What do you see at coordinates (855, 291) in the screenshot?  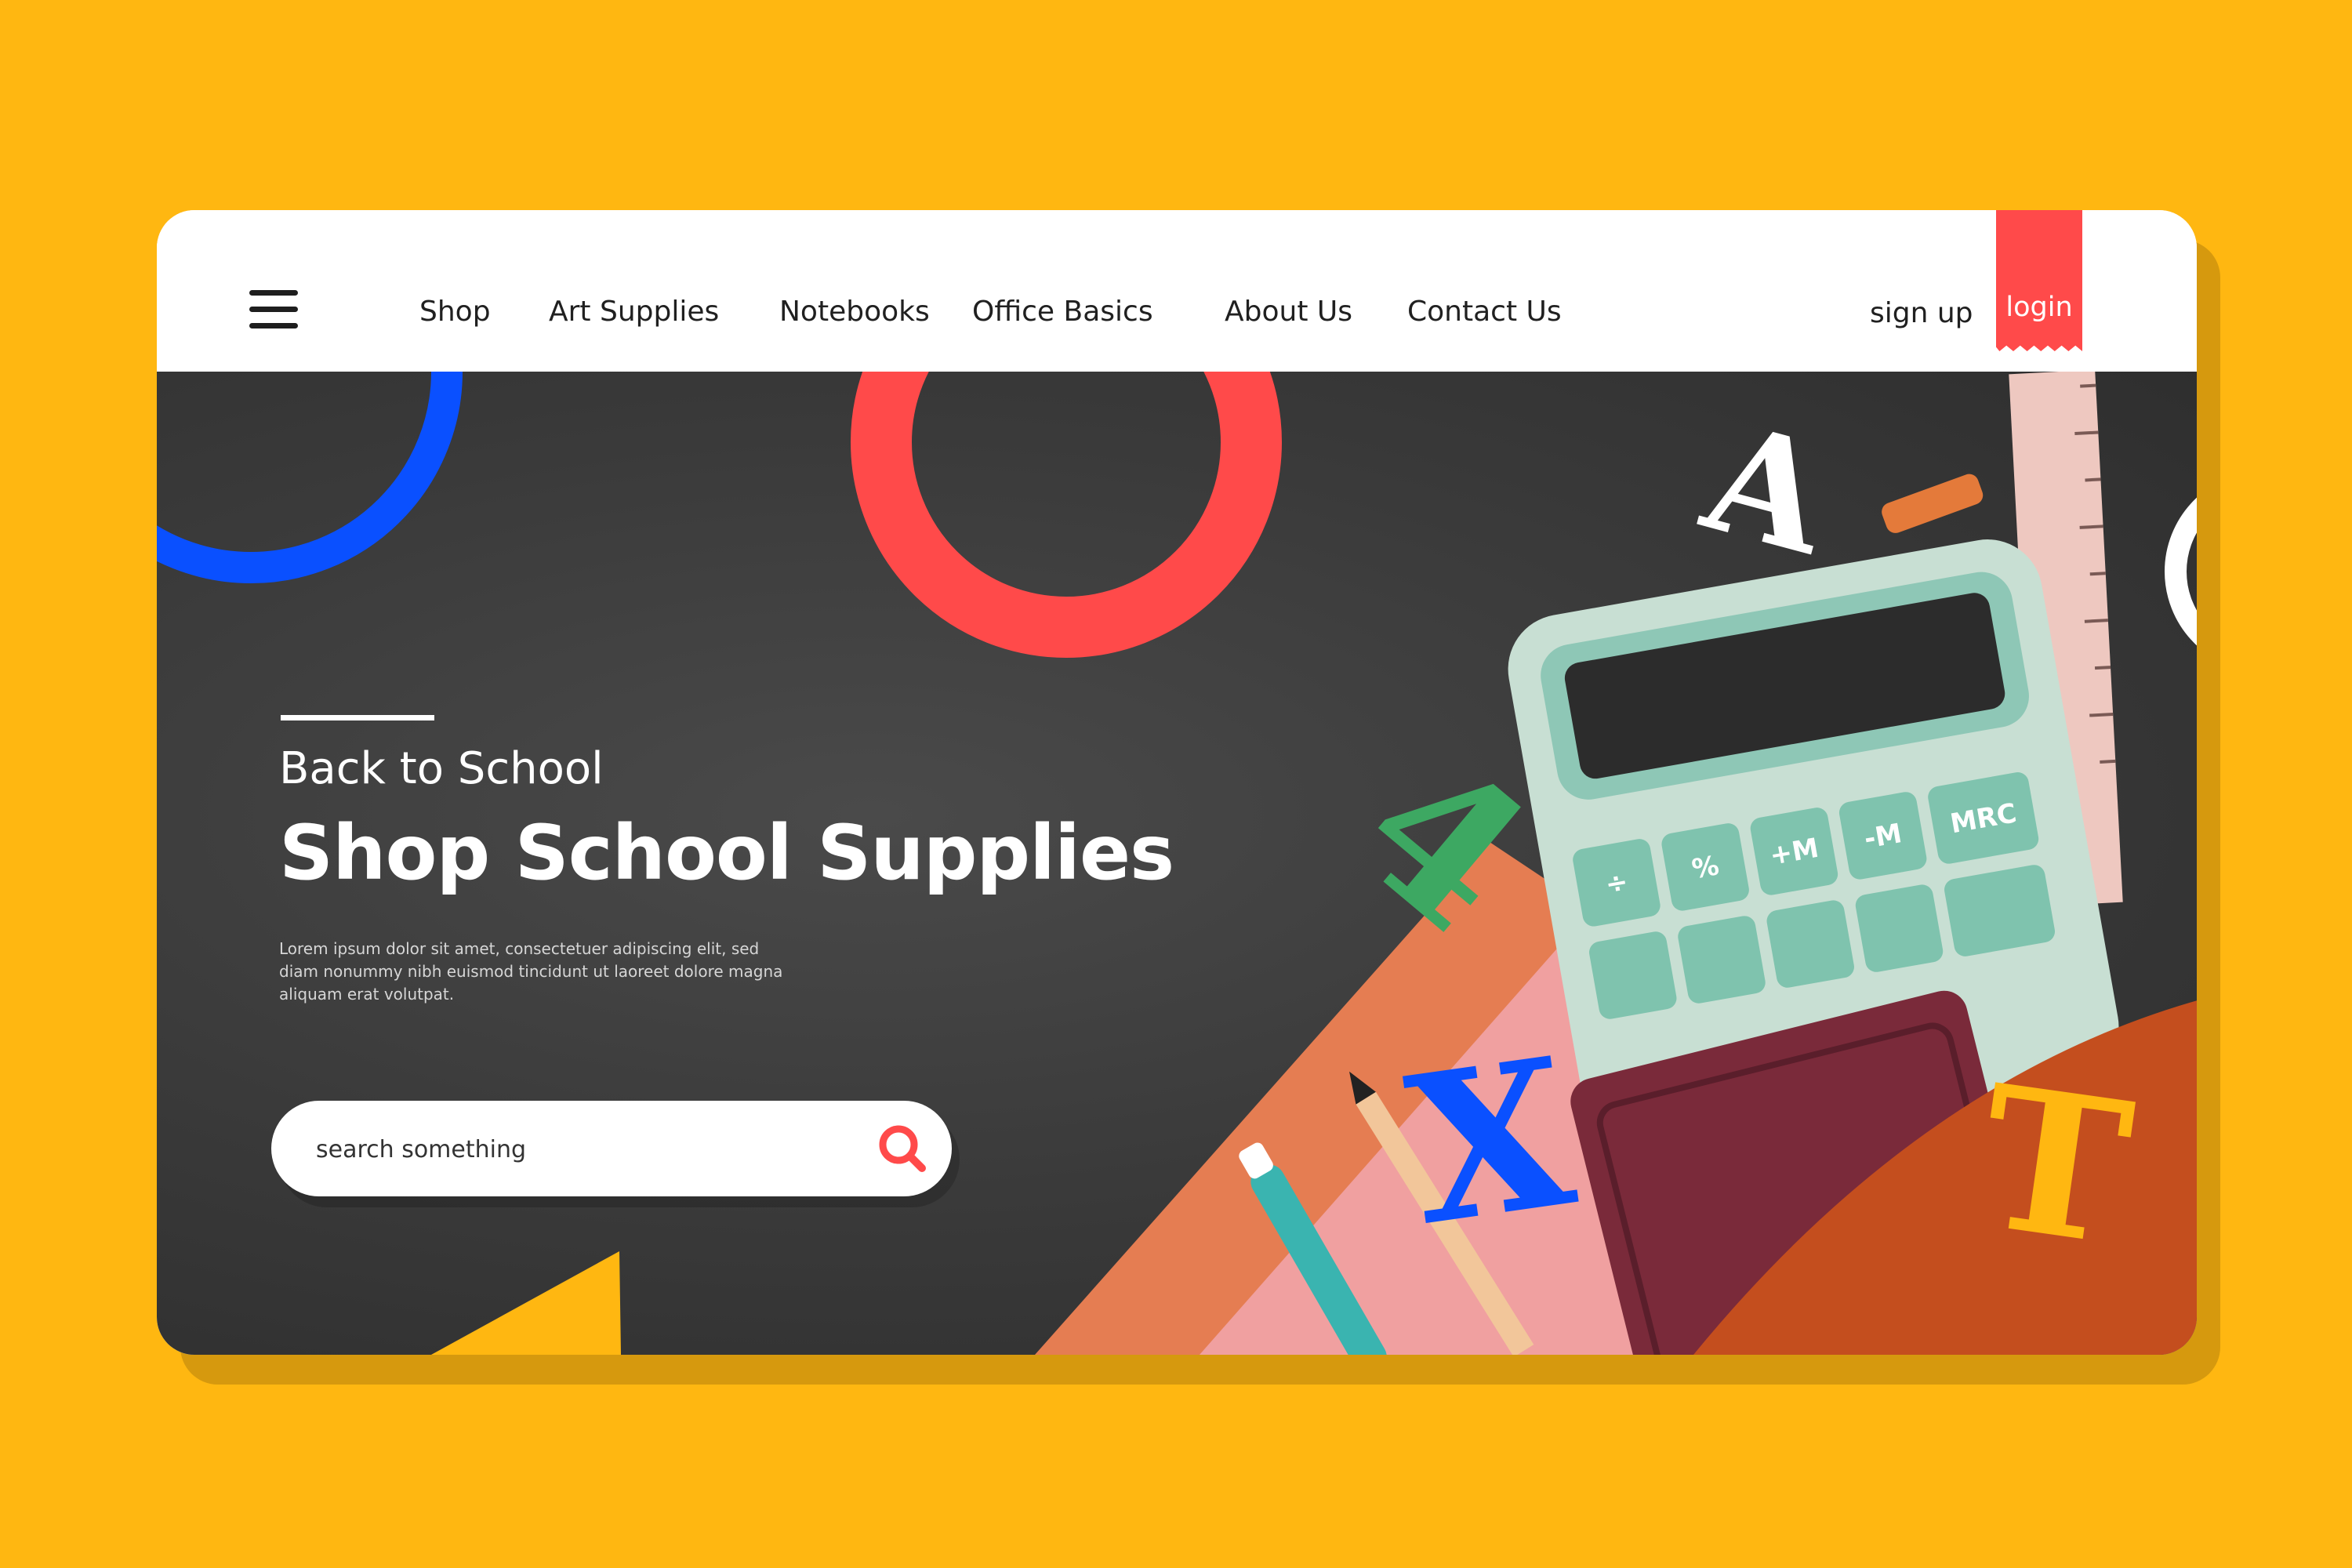 I see `nav-link-notebooks: Notebooks` at bounding box center [855, 291].